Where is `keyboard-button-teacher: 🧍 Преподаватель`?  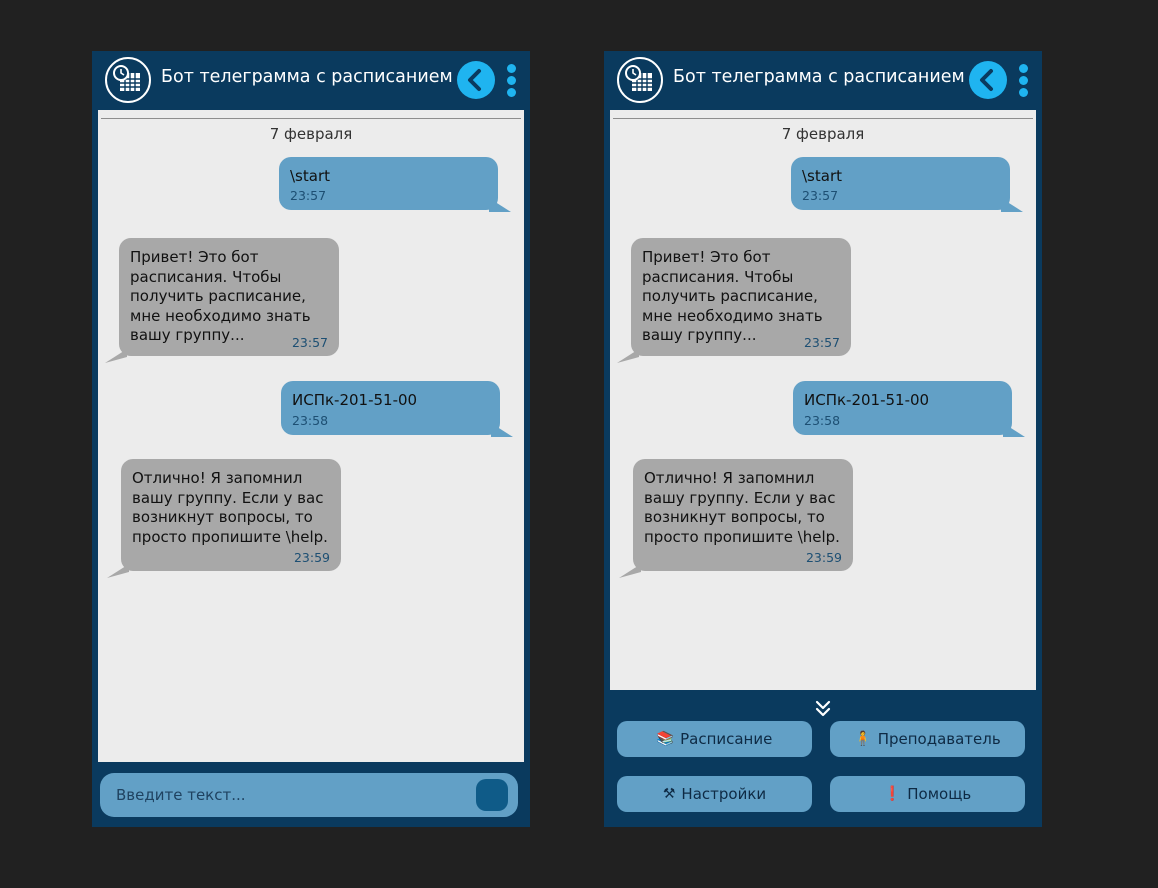 keyboard-button-teacher: 🧍 Преподаватель is located at coordinates (927, 739).